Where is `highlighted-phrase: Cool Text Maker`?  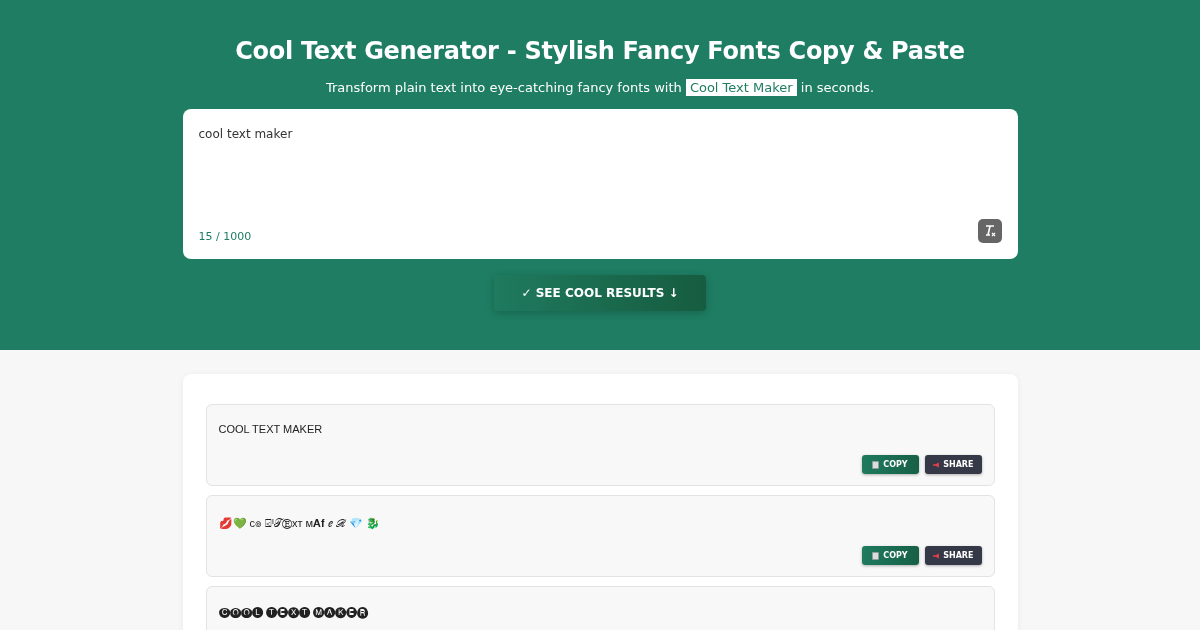 highlighted-phrase: Cool Text Maker is located at coordinates (741, 87).